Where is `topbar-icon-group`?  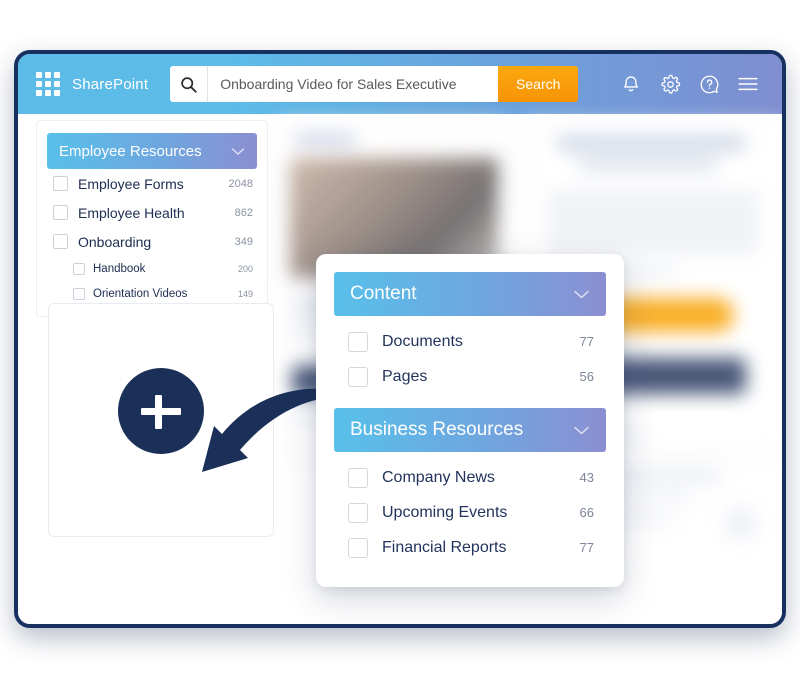 topbar-icon-group is located at coordinates (691, 84).